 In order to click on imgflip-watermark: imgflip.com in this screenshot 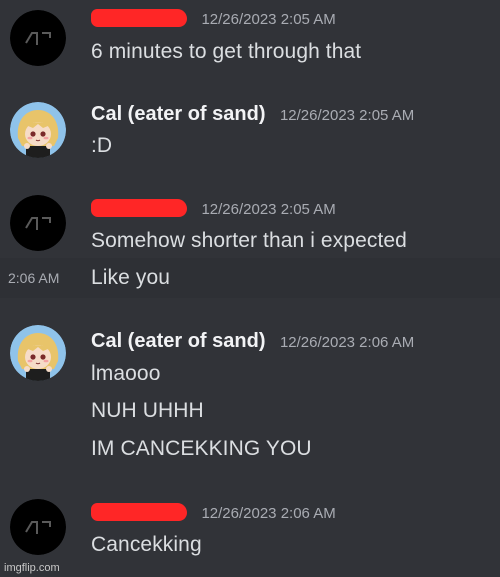, I will do `click(32, 568)`.